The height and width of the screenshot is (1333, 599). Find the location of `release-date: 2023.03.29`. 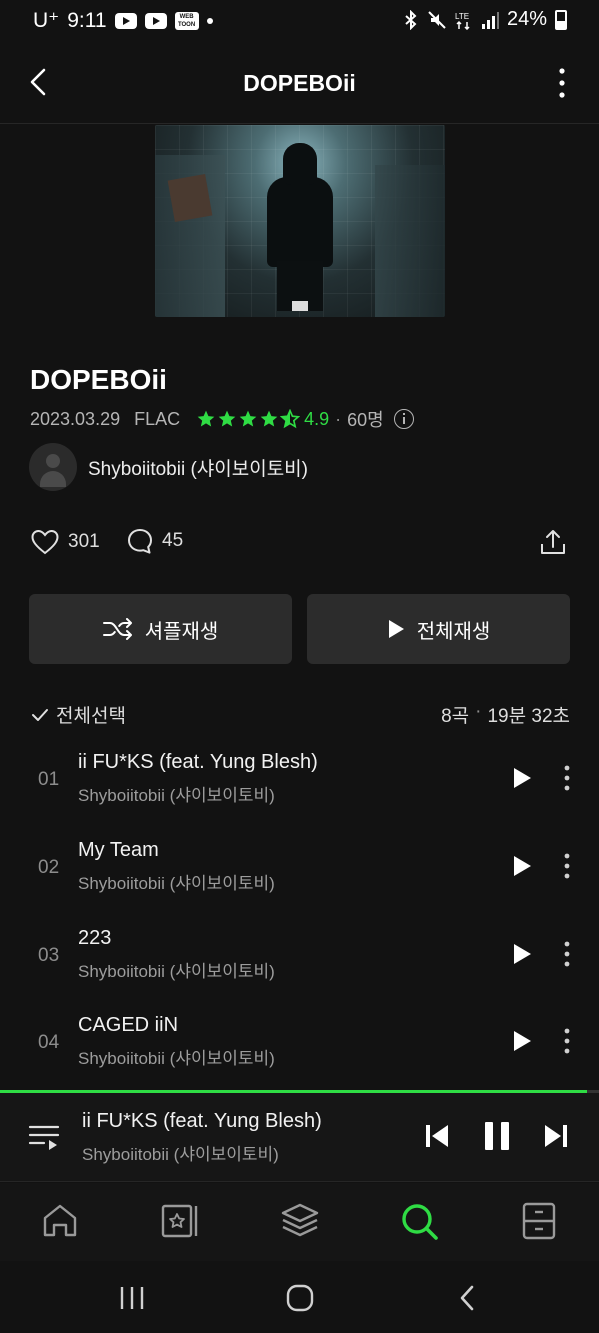

release-date: 2023.03.29 is located at coordinates (75, 418).